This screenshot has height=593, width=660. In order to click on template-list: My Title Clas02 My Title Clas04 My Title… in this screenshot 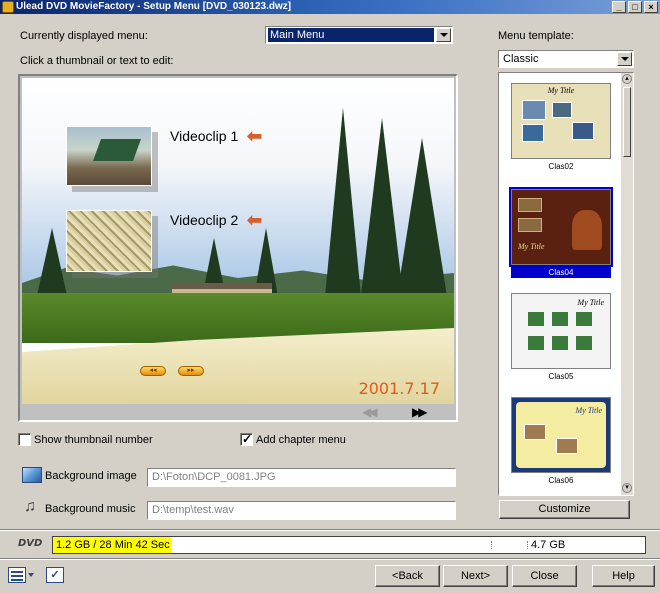, I will do `click(566, 284)`.